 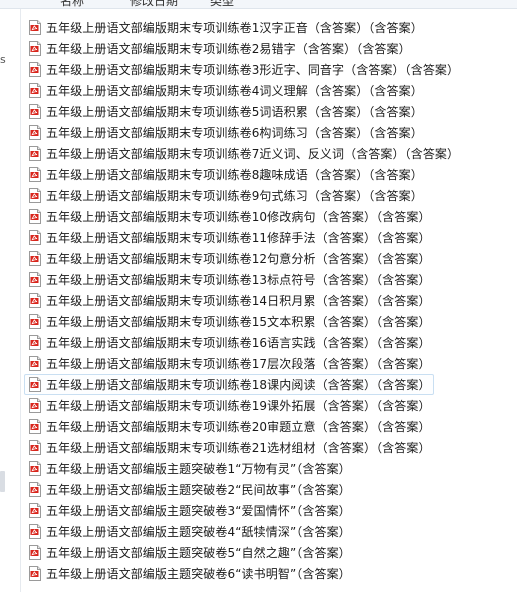 I want to click on file-name: 五年级上册语文部编版期末专项训练卷4词义理解（含答案）（含答案）, so click(x=234, y=91).